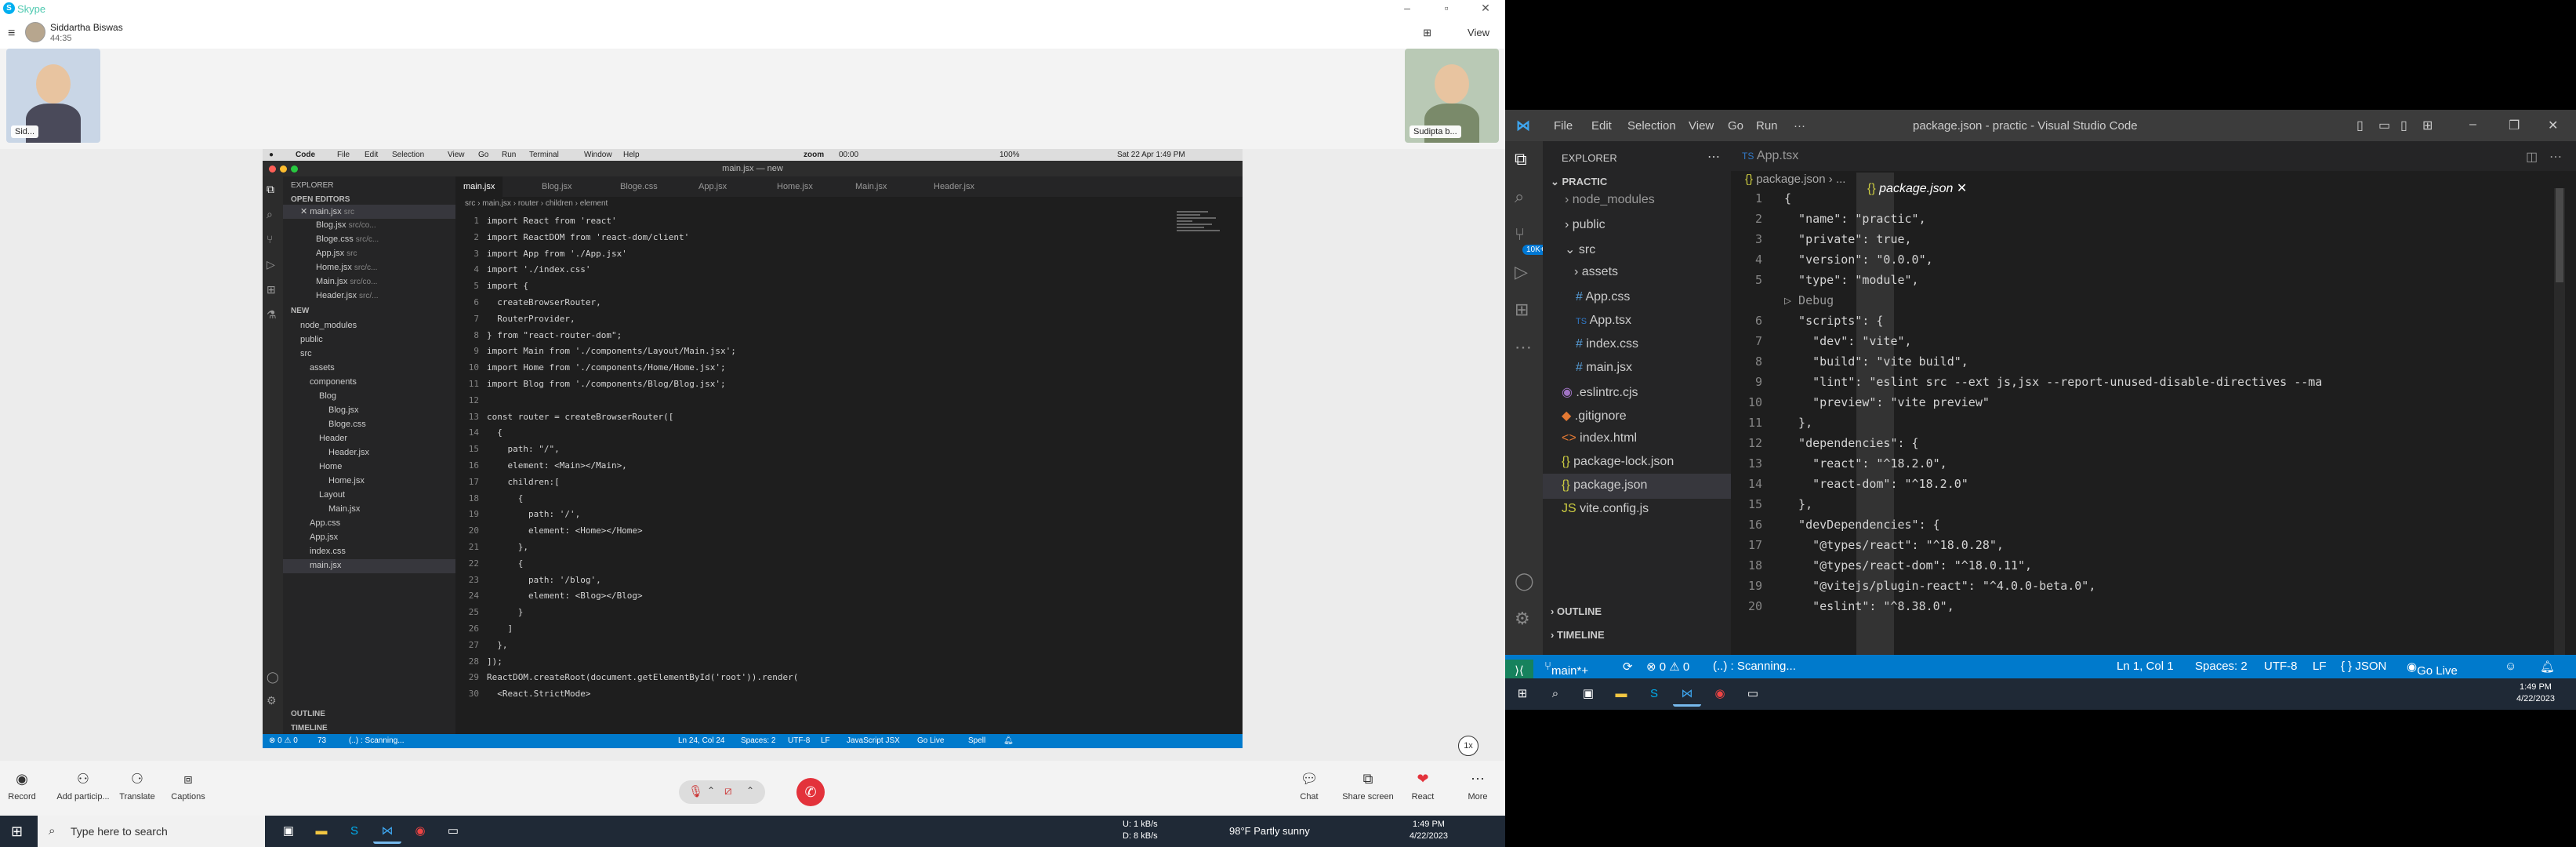 The height and width of the screenshot is (847, 2576). I want to click on go-live-button: ◉ Go Live, so click(2433, 669).